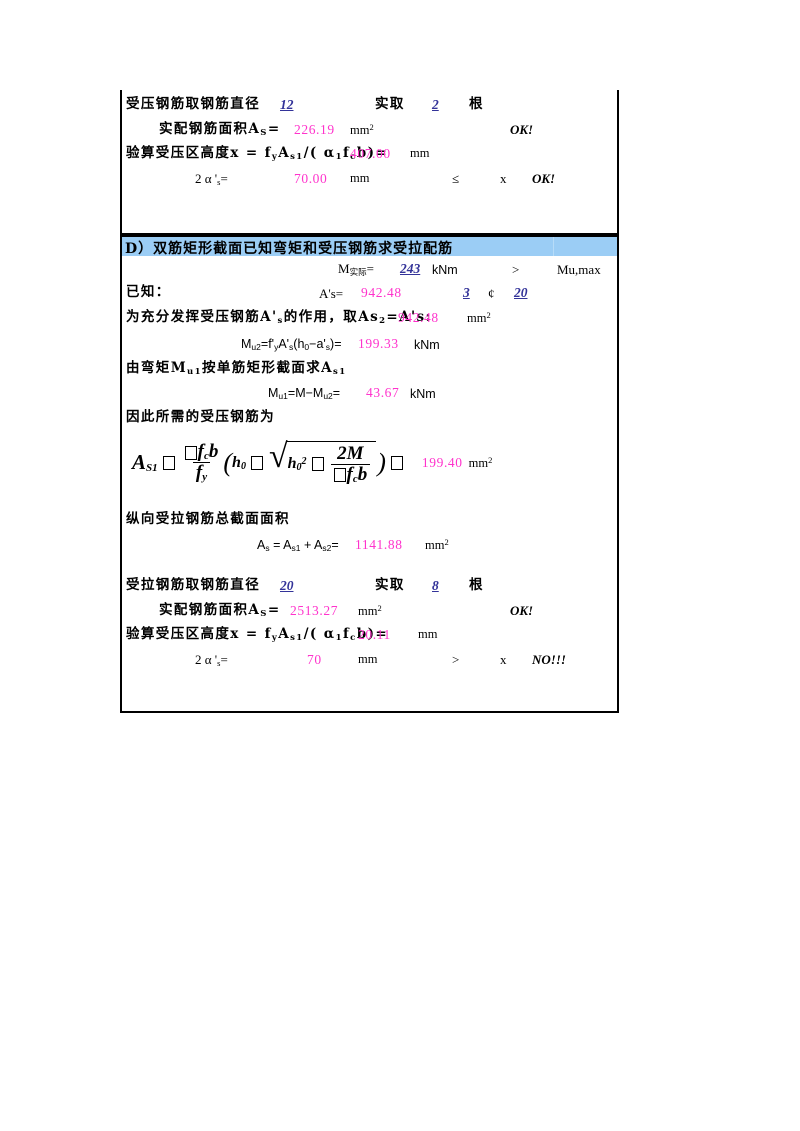 The width and height of the screenshot is (800, 1131). I want to click on compression-provided-area-status: OK!, so click(522, 129).